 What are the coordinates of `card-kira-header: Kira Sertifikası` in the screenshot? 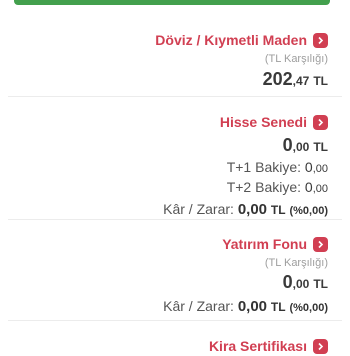 It's located at (164, 346).